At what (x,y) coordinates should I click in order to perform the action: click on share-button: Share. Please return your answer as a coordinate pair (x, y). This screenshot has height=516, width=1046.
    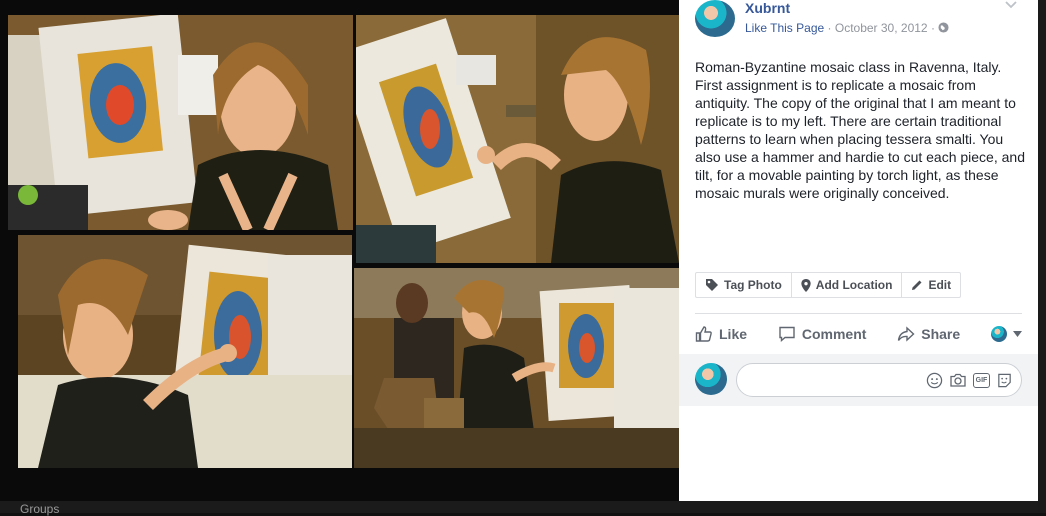
    Looking at the image, I should click on (928, 334).